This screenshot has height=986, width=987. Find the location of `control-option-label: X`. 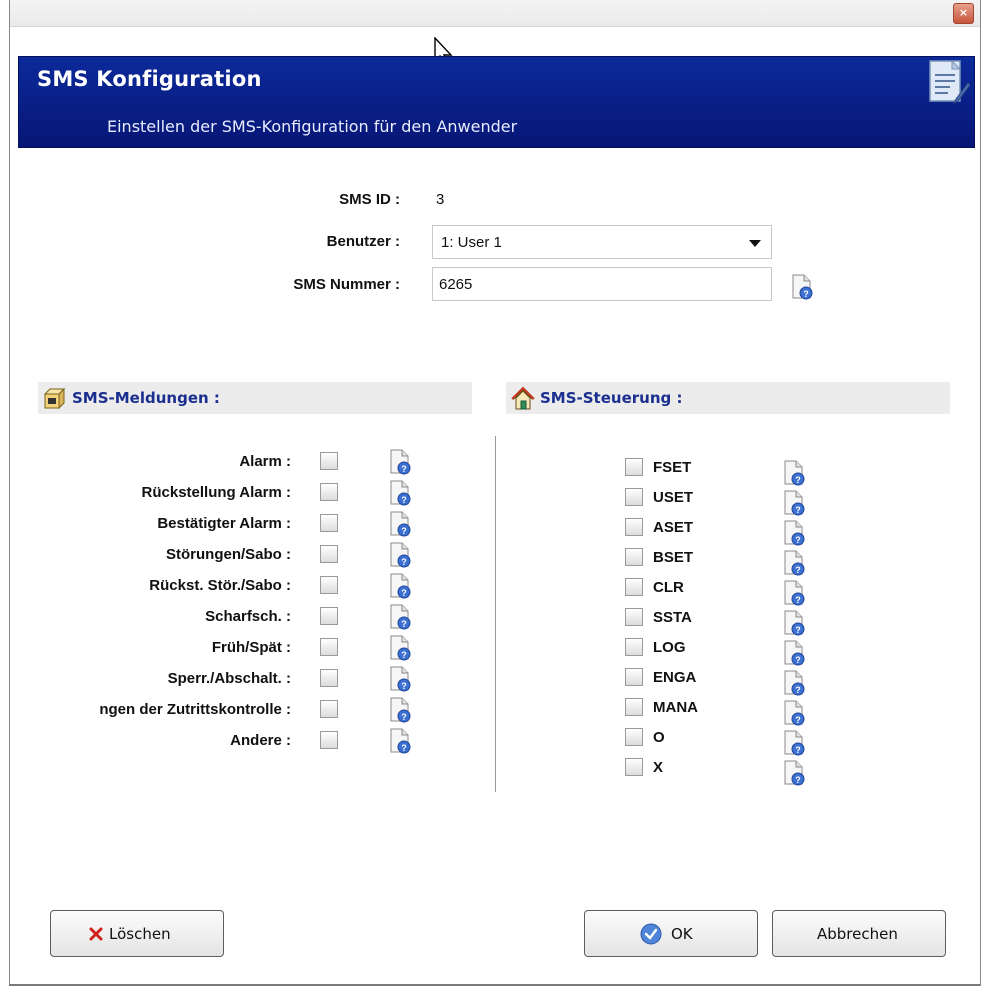

control-option-label: X is located at coordinates (658, 767).